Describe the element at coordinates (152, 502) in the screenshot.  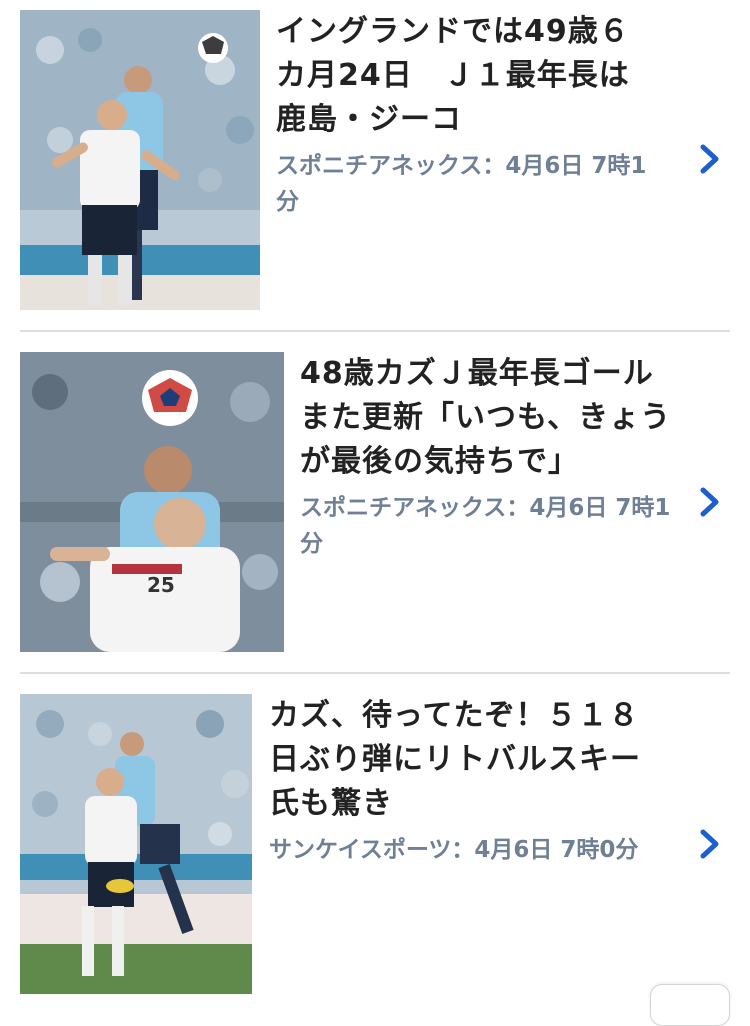
I see `article-thumbnail: 25` at that location.